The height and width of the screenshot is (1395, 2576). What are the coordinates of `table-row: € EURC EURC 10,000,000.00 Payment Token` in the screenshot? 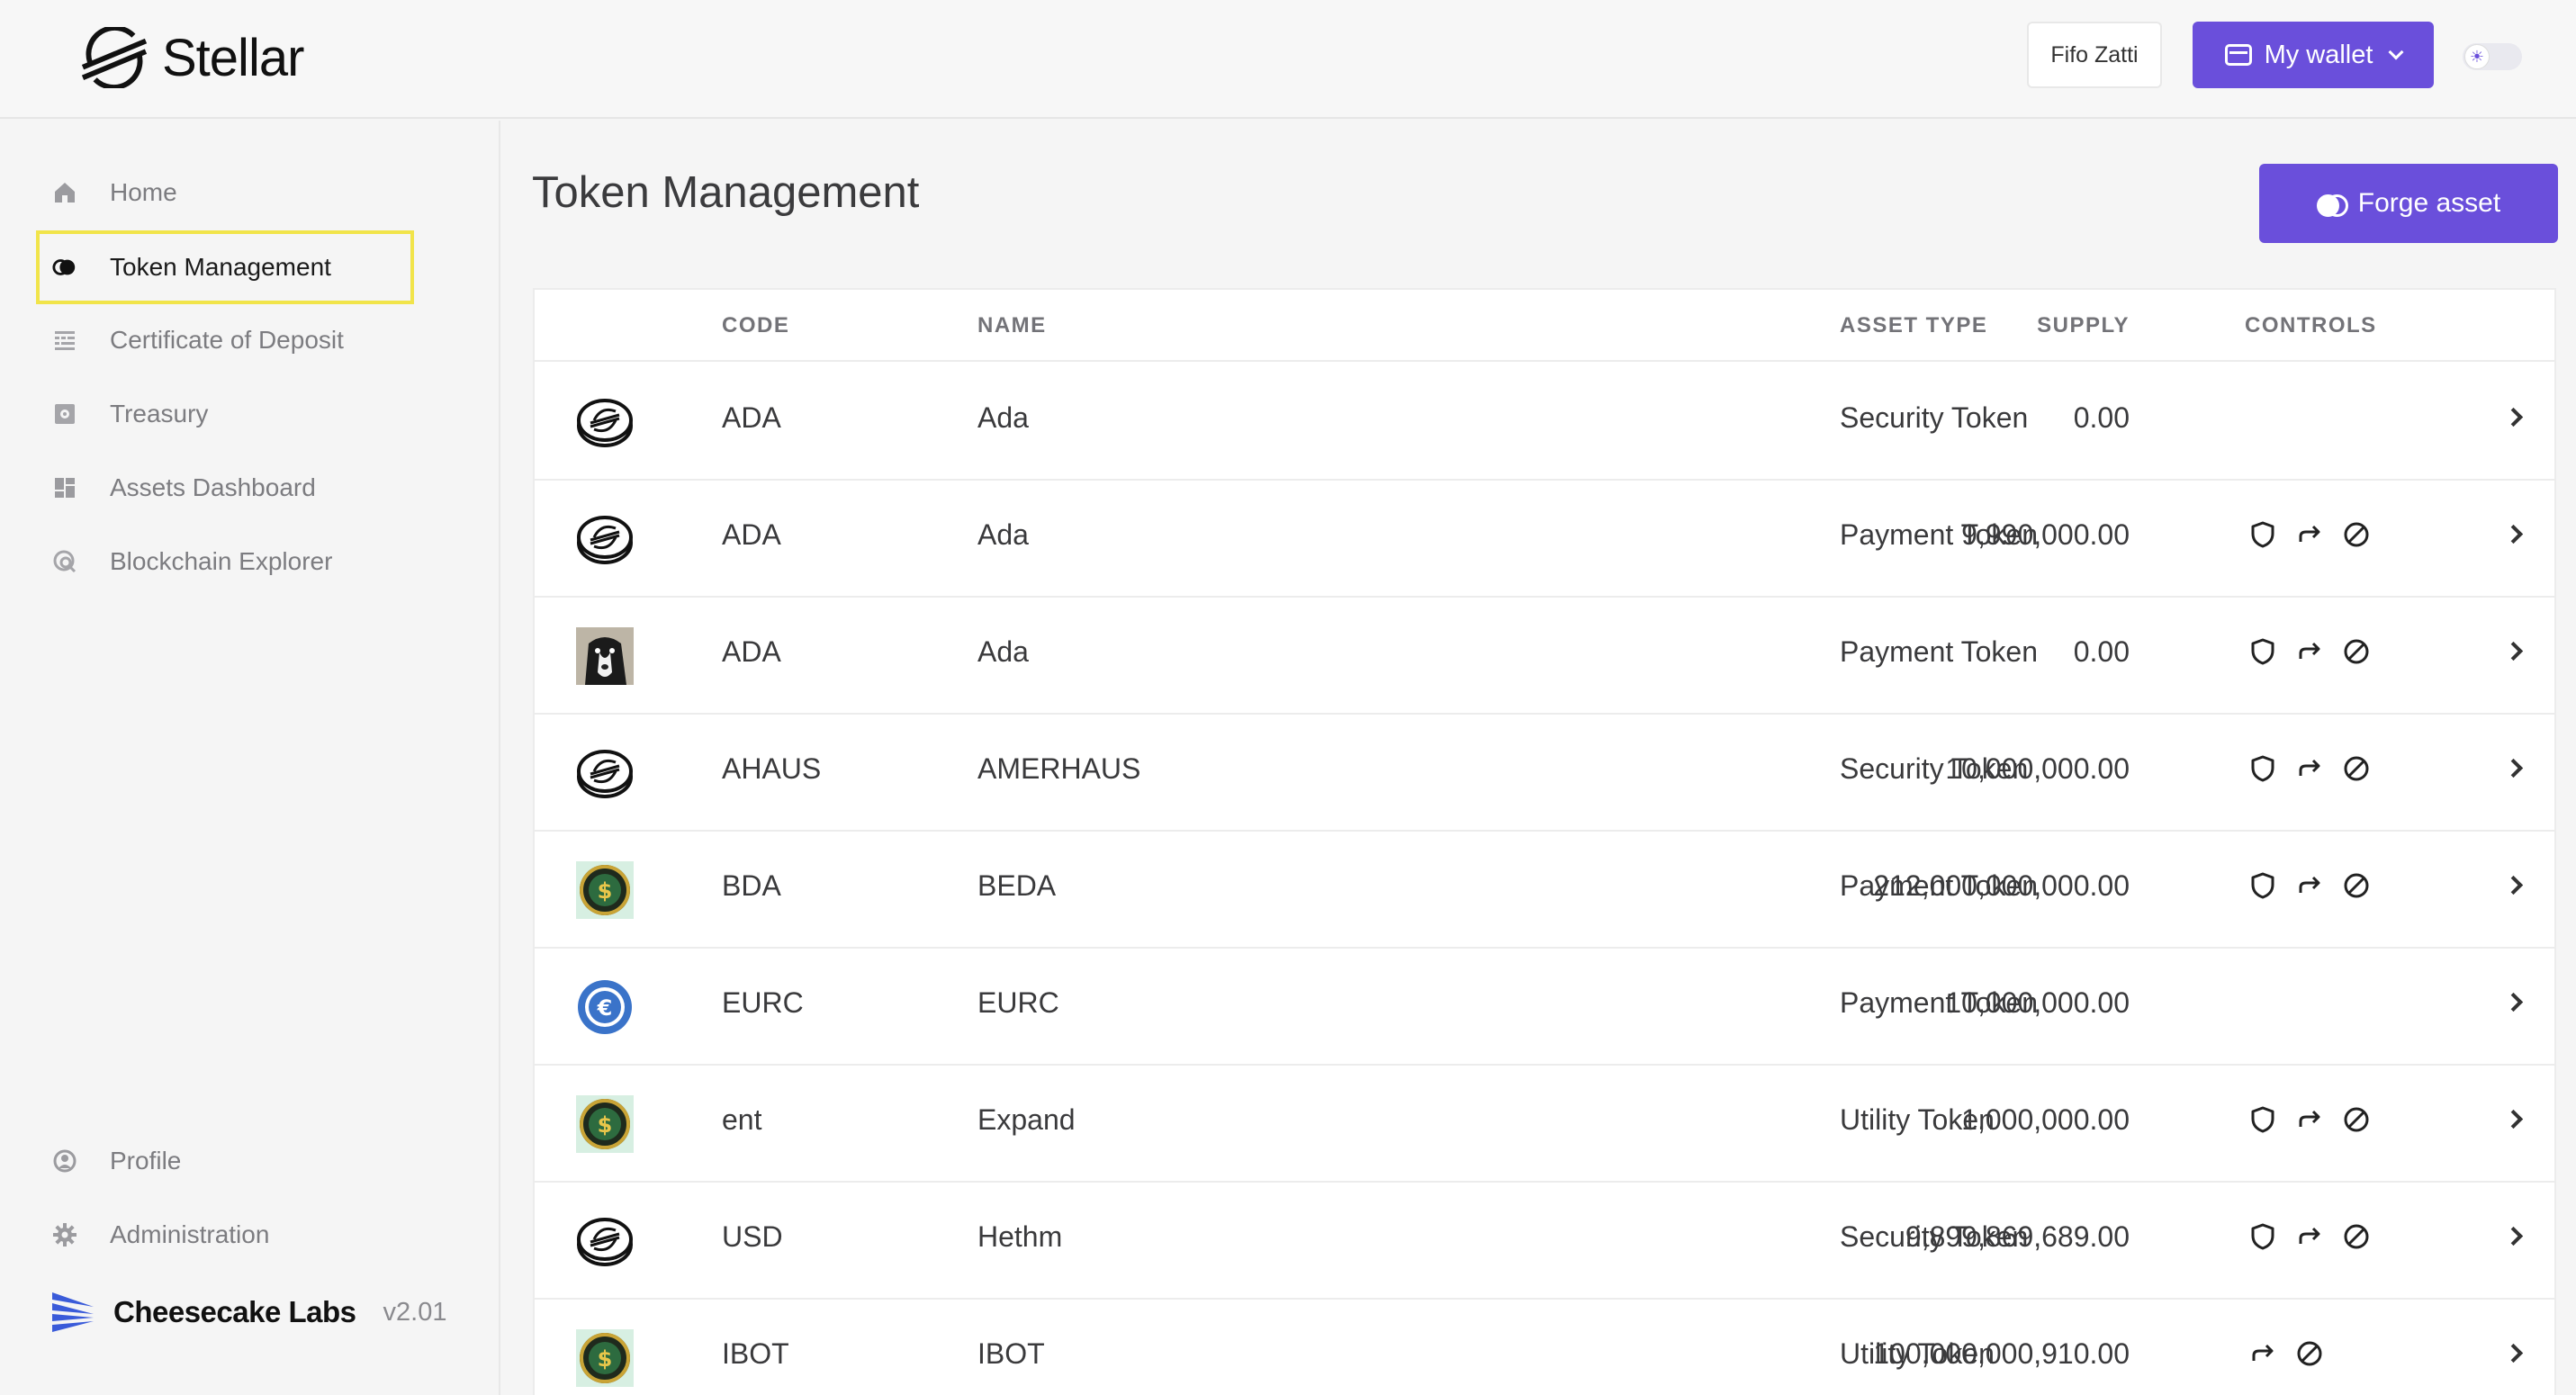 It's located at (1544, 1008).